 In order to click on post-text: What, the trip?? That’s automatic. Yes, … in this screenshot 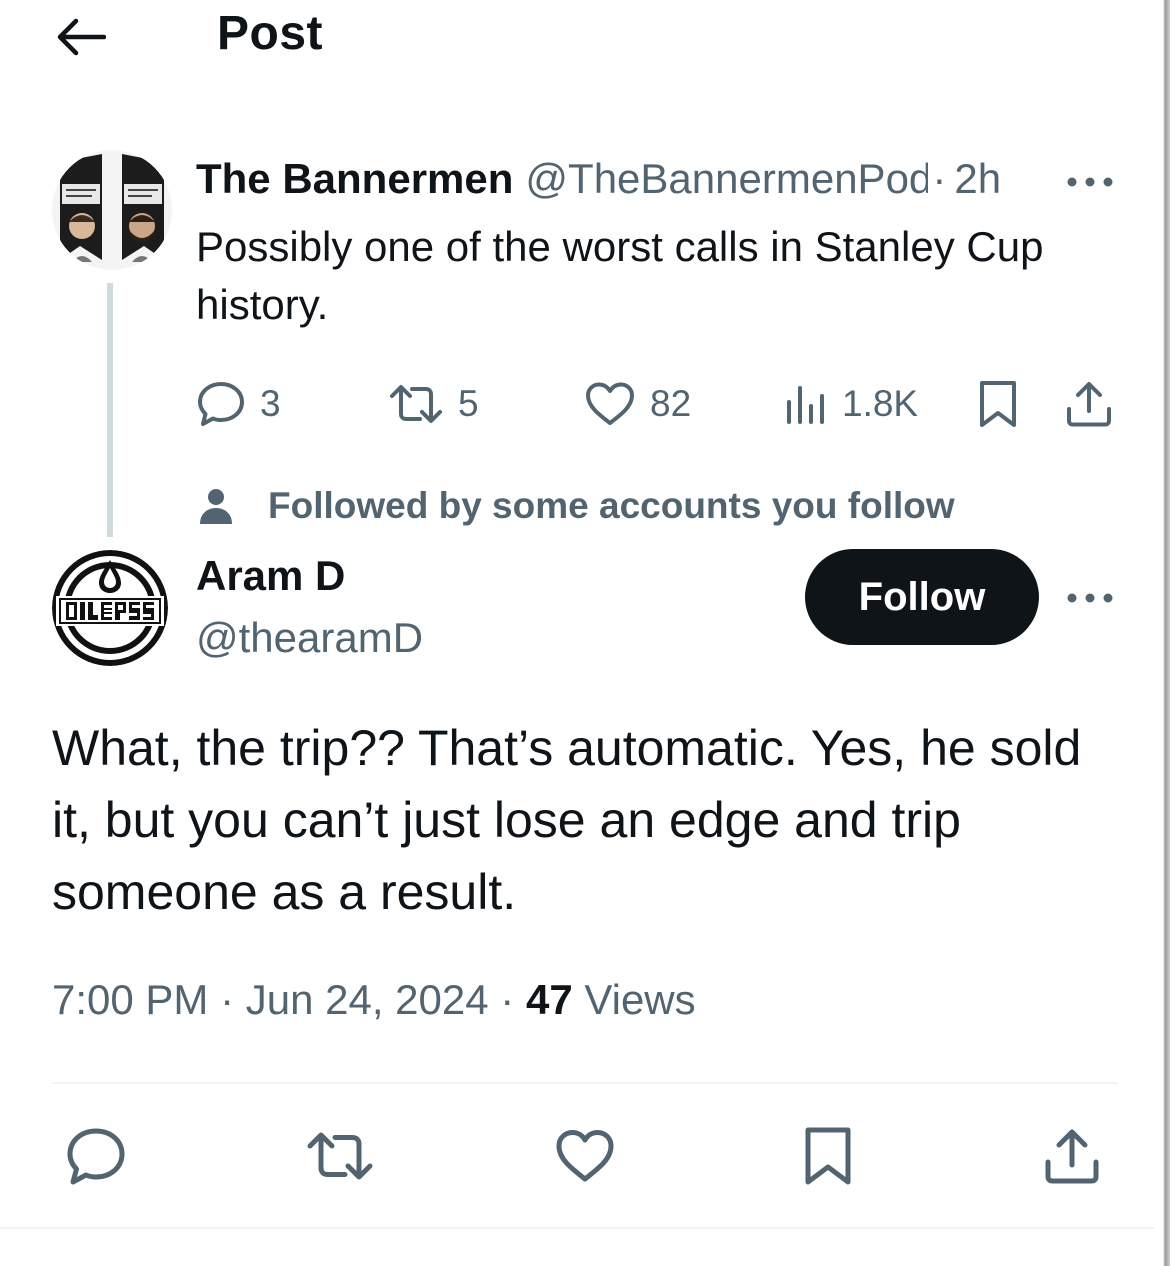, I will do `click(567, 820)`.